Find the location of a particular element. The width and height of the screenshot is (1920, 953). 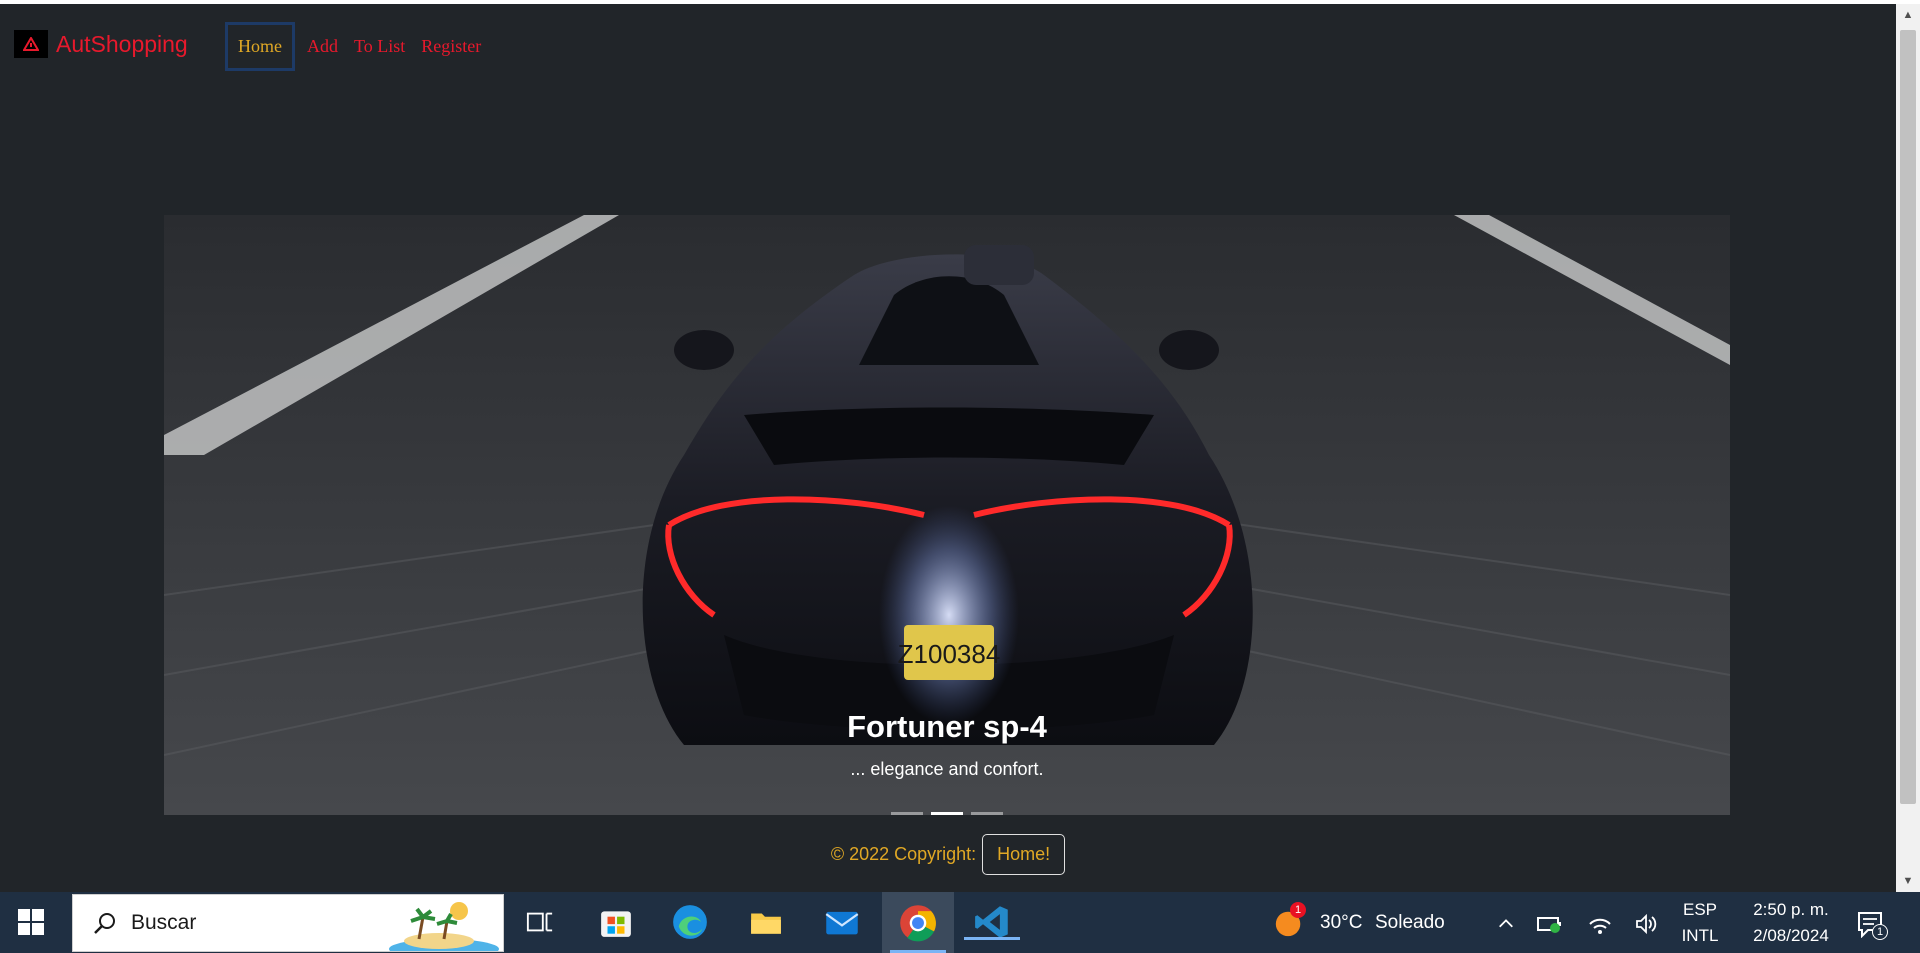

search-icon is located at coordinates (104, 923).